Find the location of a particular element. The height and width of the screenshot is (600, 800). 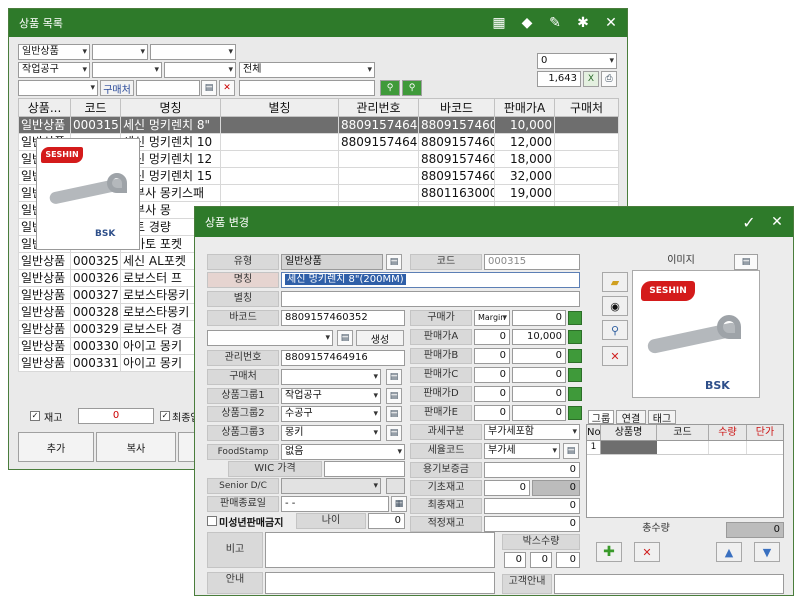

buy-price-calc-icon is located at coordinates (575, 318).